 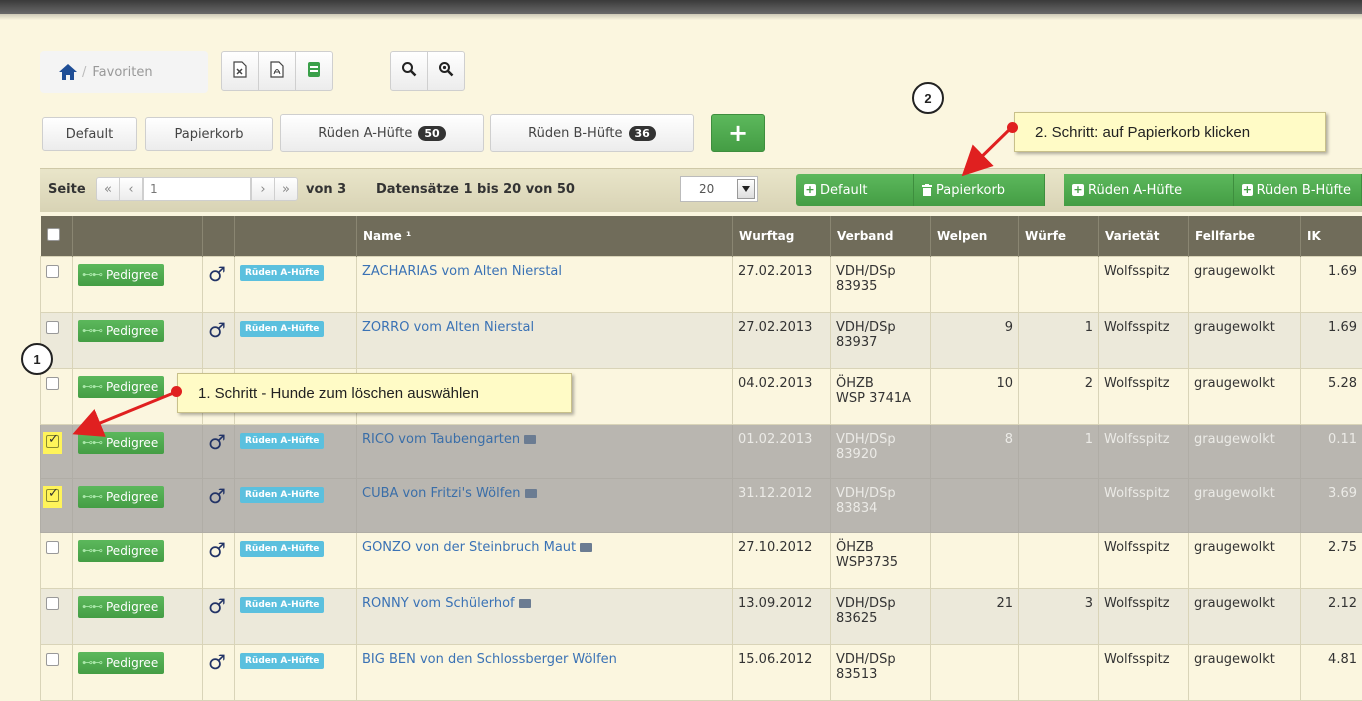 What do you see at coordinates (706, 189) in the screenshot?
I see `per-page-value: 20` at bounding box center [706, 189].